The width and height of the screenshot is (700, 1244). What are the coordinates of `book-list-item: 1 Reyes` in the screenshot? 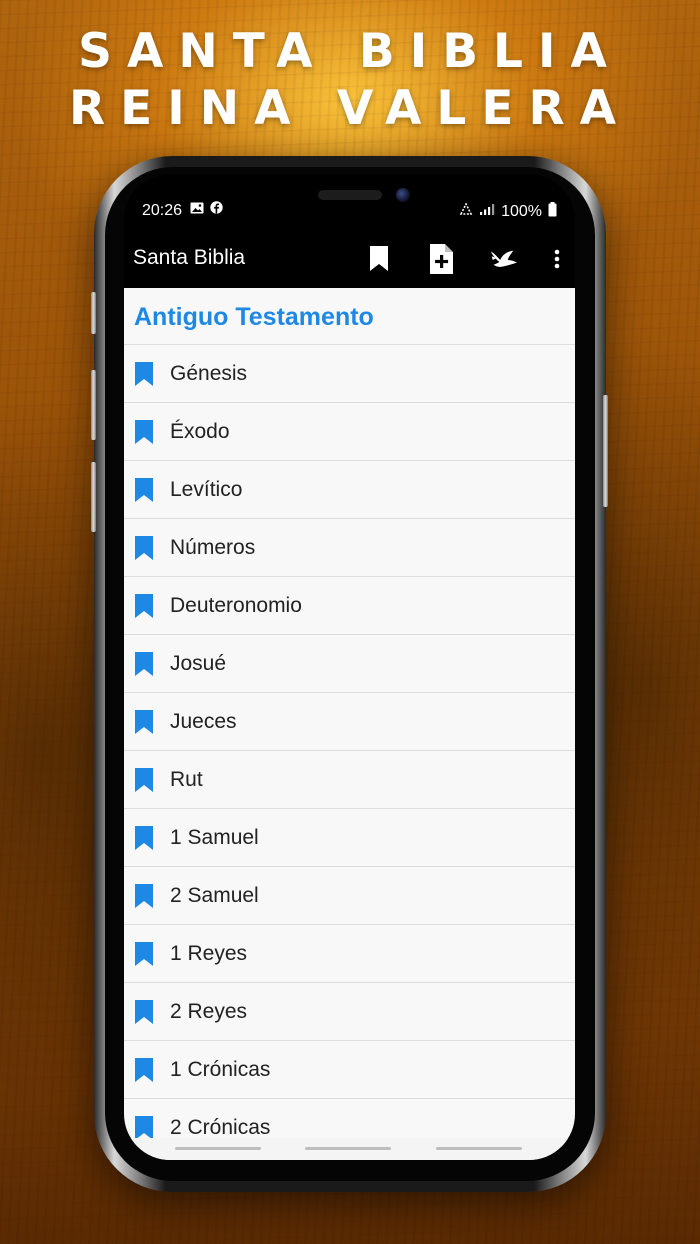 It's located at (349, 954).